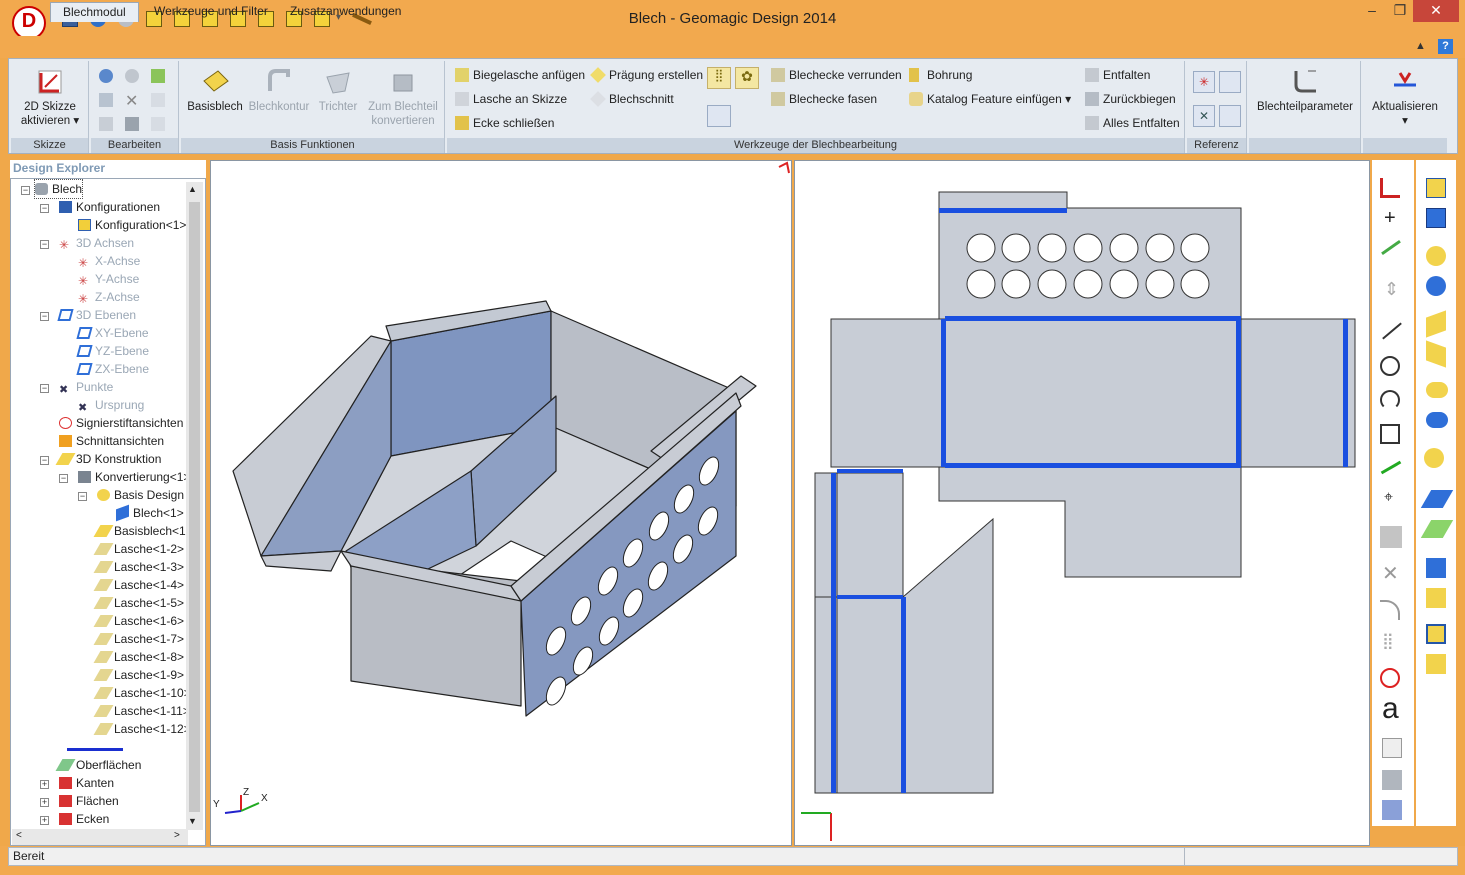 The image size is (1465, 875). I want to click on end-marker-icon, so click(95, 749).